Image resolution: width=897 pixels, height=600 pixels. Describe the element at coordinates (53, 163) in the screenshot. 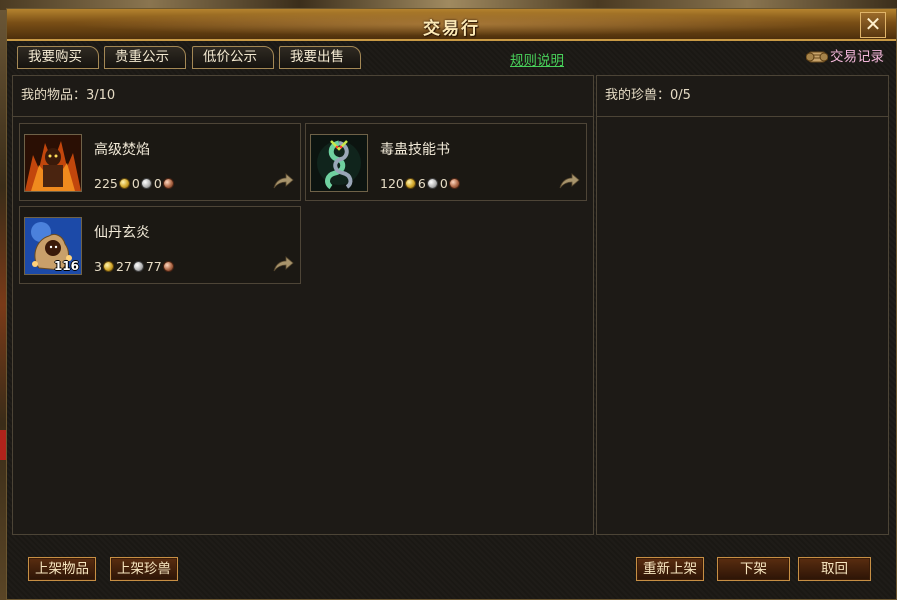

I see `fire-demon-icon` at that location.